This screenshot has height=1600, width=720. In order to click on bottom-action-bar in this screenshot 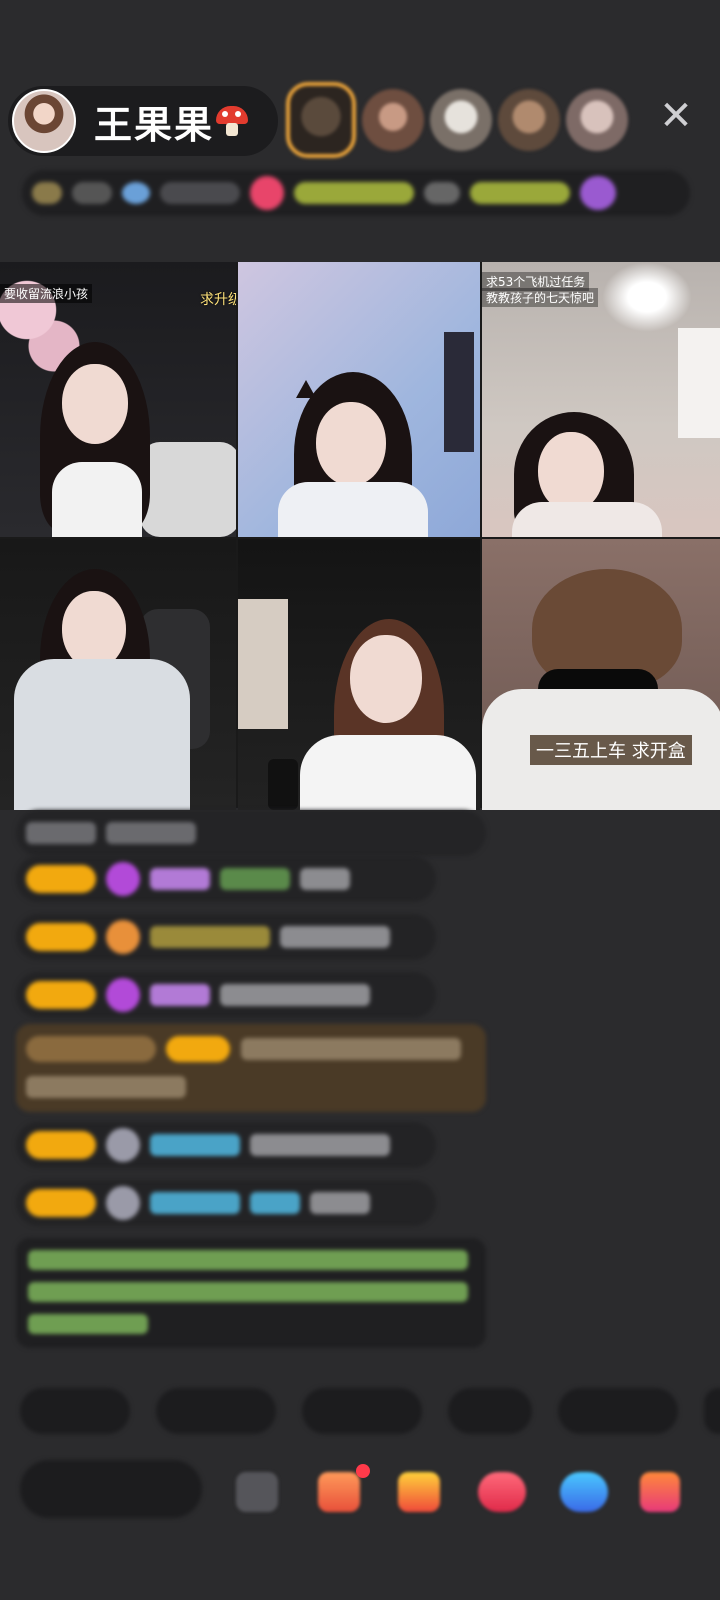, I will do `click(370, 1490)`.